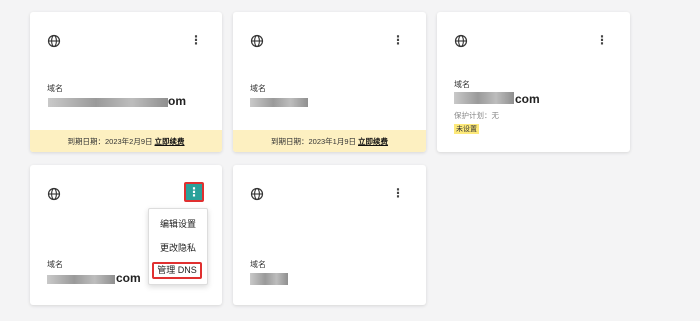 Image resolution: width=700 pixels, height=321 pixels. I want to click on expiry-banner: 到期日期： 2023年2月9日 立即续费, so click(126, 141).